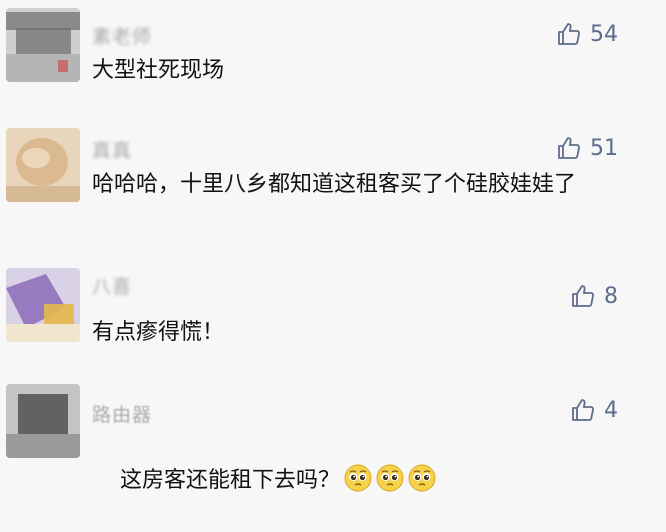 This screenshot has height=532, width=666. I want to click on like-count: 54, so click(604, 34).